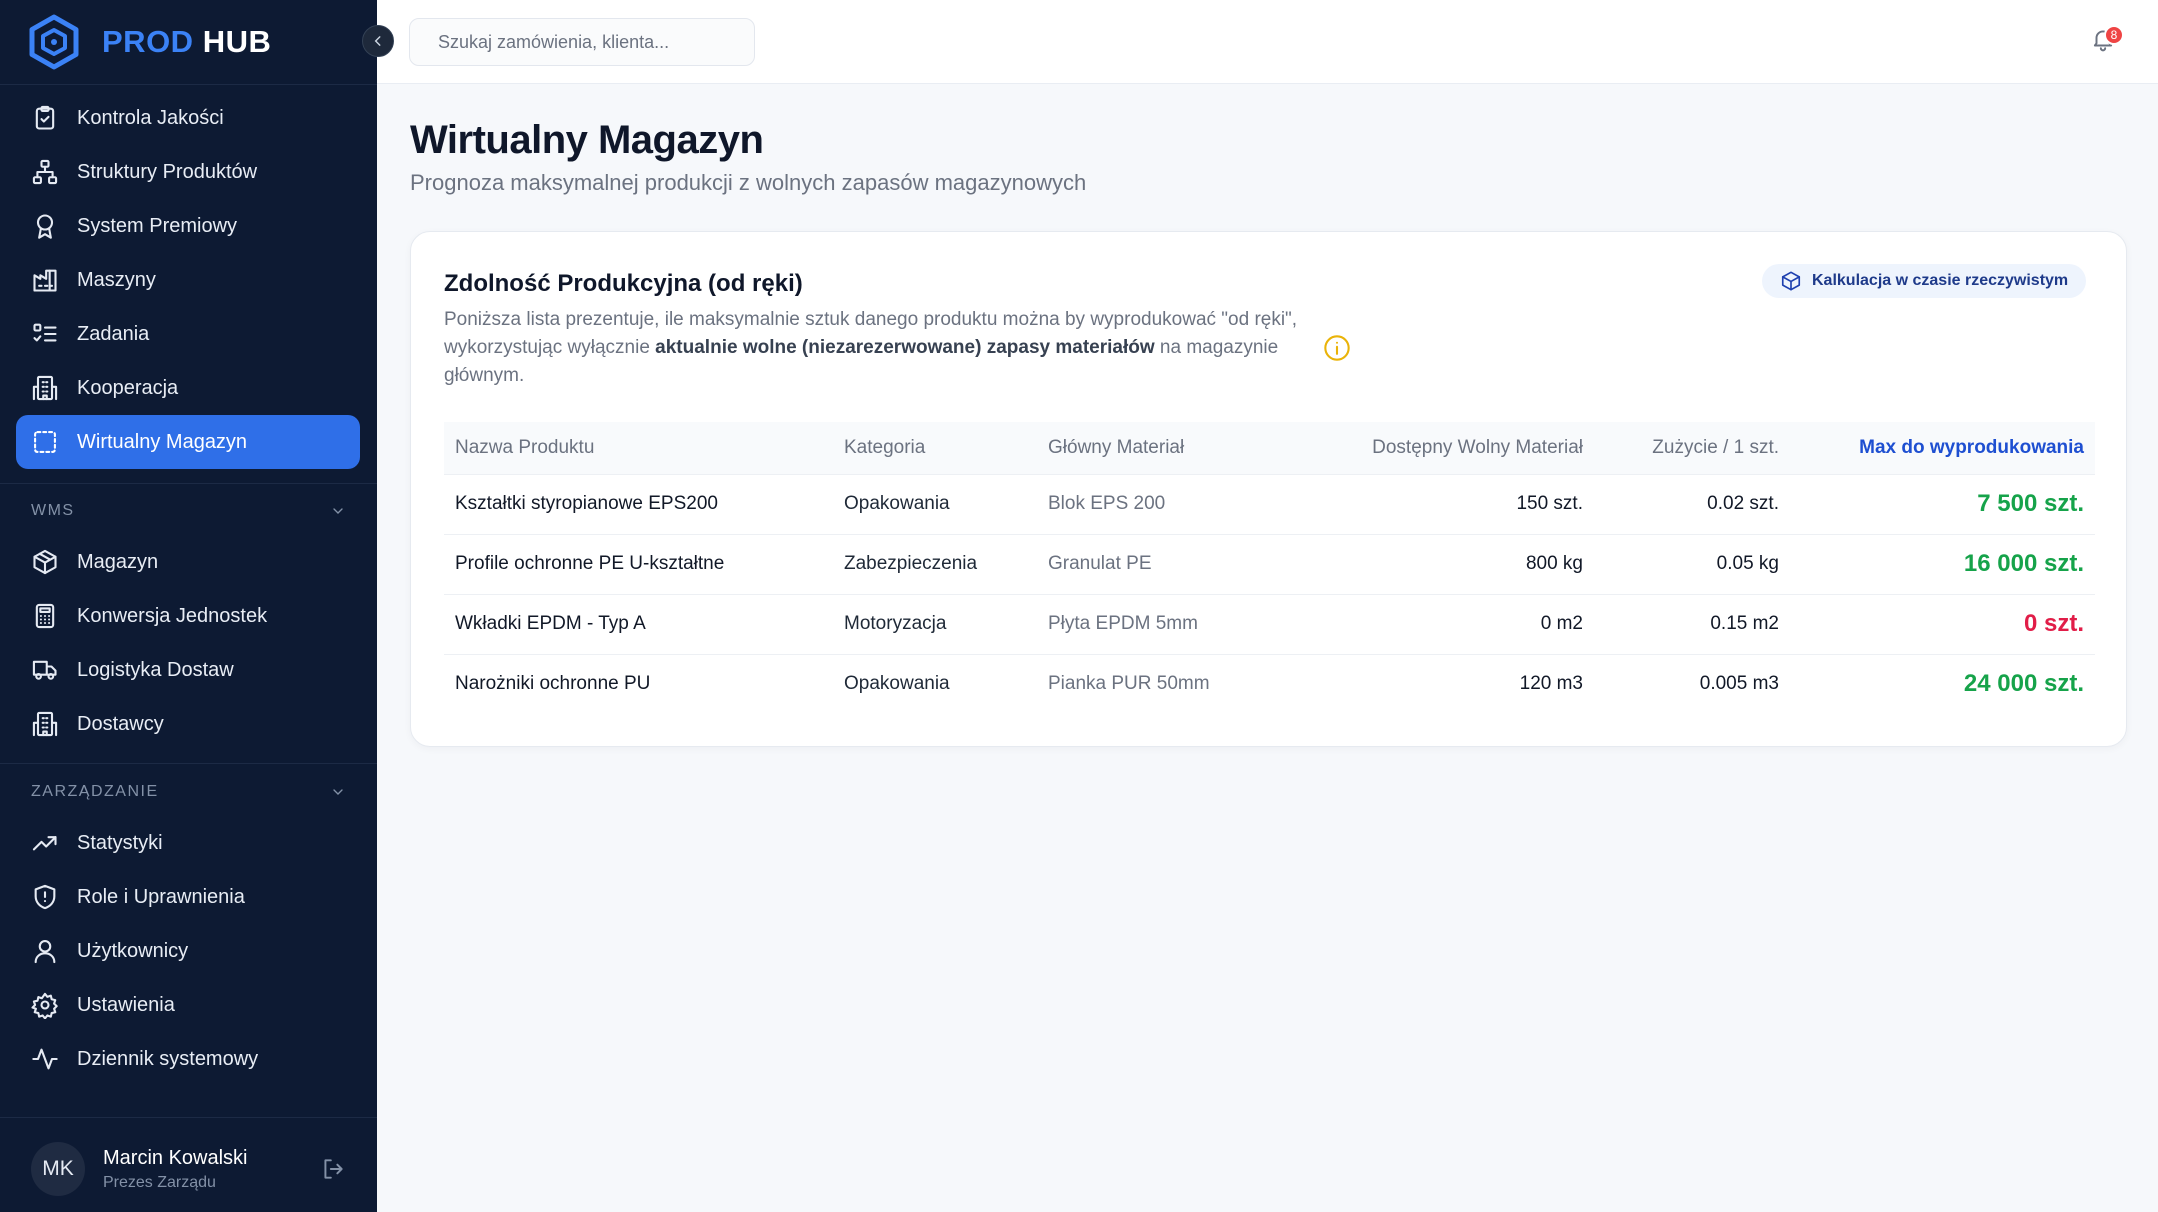 Image resolution: width=2158 pixels, height=1212 pixels. Describe the element at coordinates (1561, 623) in the screenshot. I see `cell-available: 0 m2` at that location.